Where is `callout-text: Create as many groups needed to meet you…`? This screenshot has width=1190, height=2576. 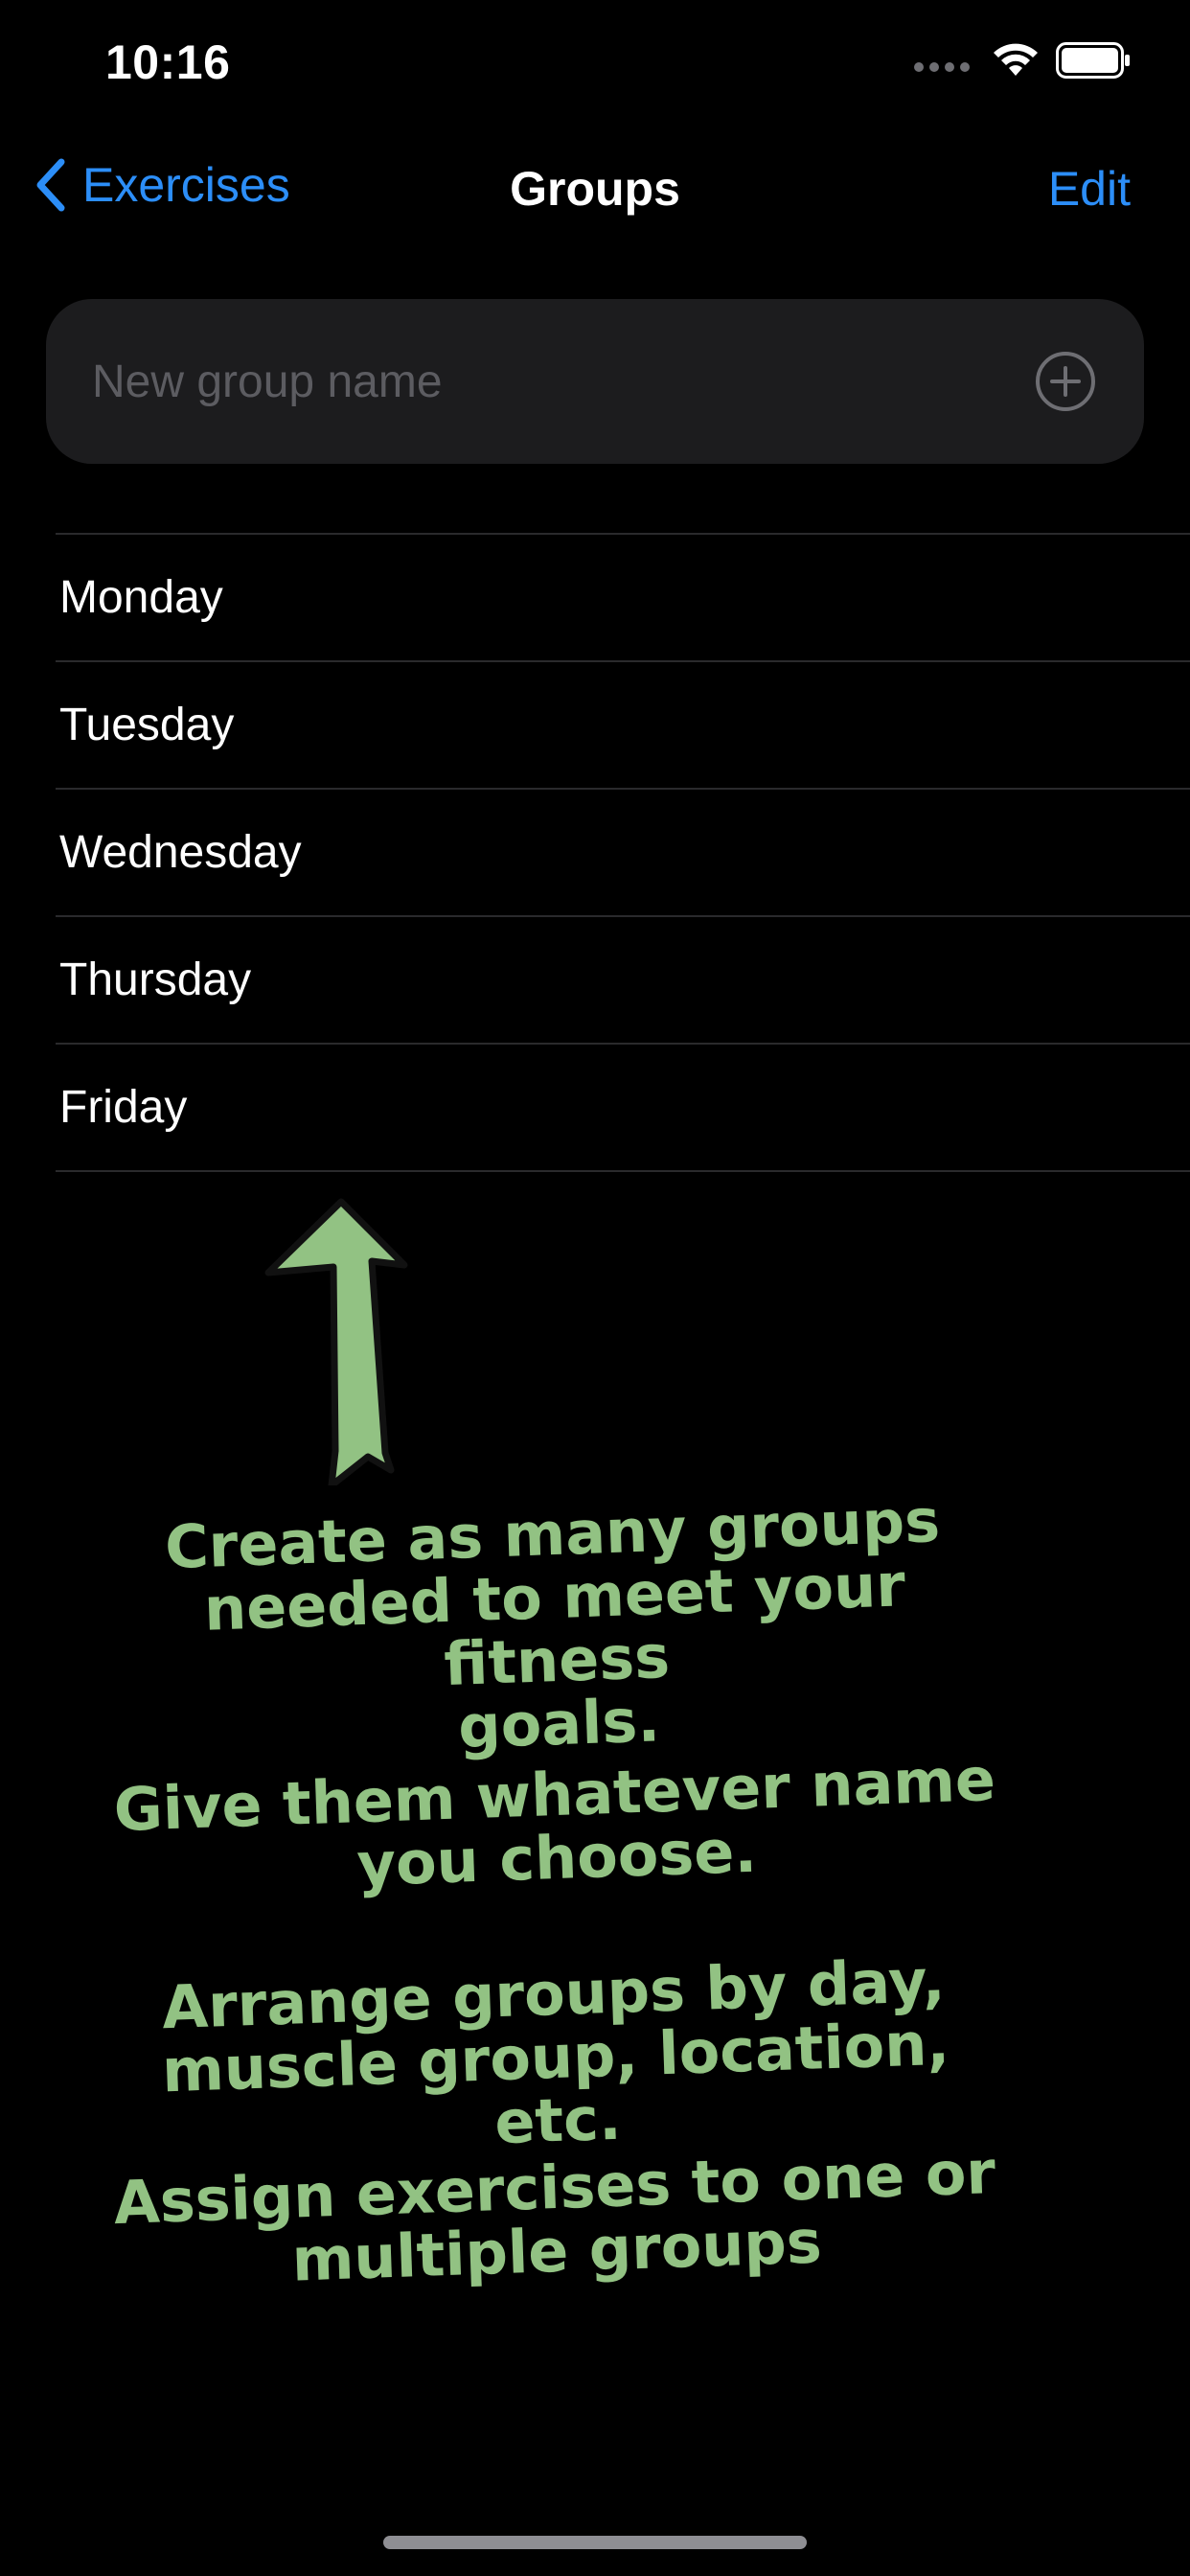
callout-text: Create as many groups needed to meet you… is located at coordinates (553, 1623).